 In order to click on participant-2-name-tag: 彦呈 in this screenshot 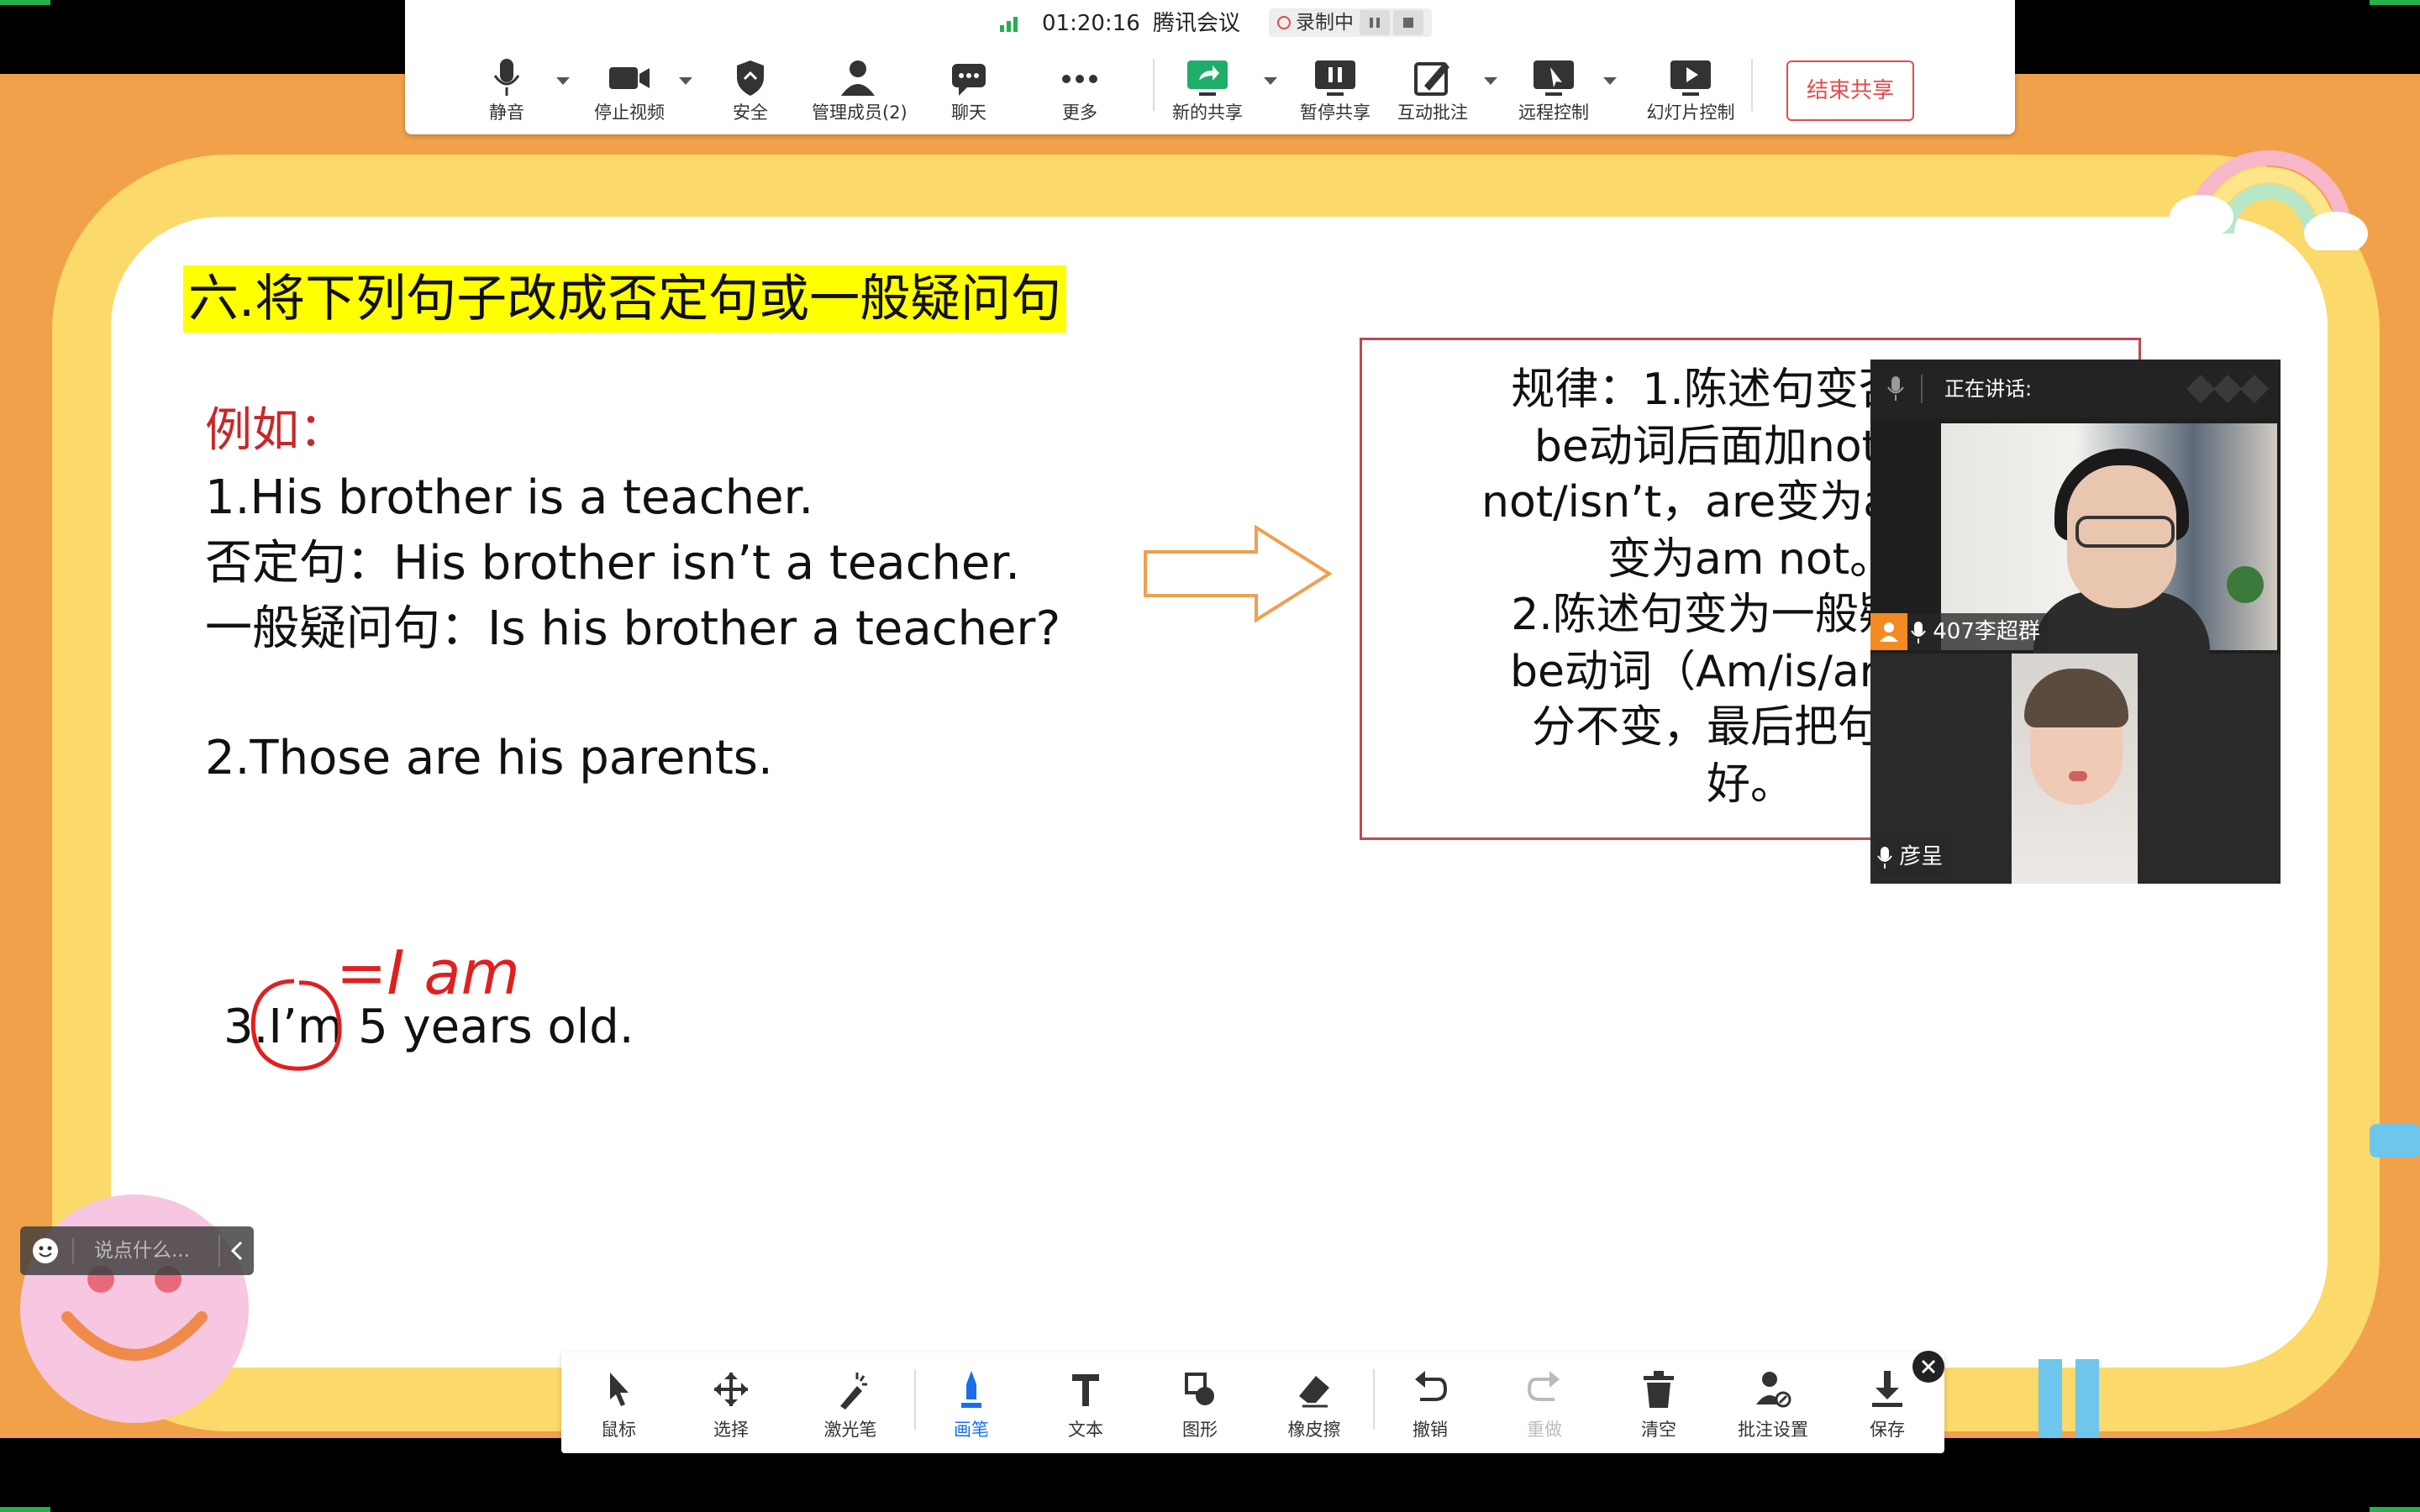, I will do `click(1913, 856)`.